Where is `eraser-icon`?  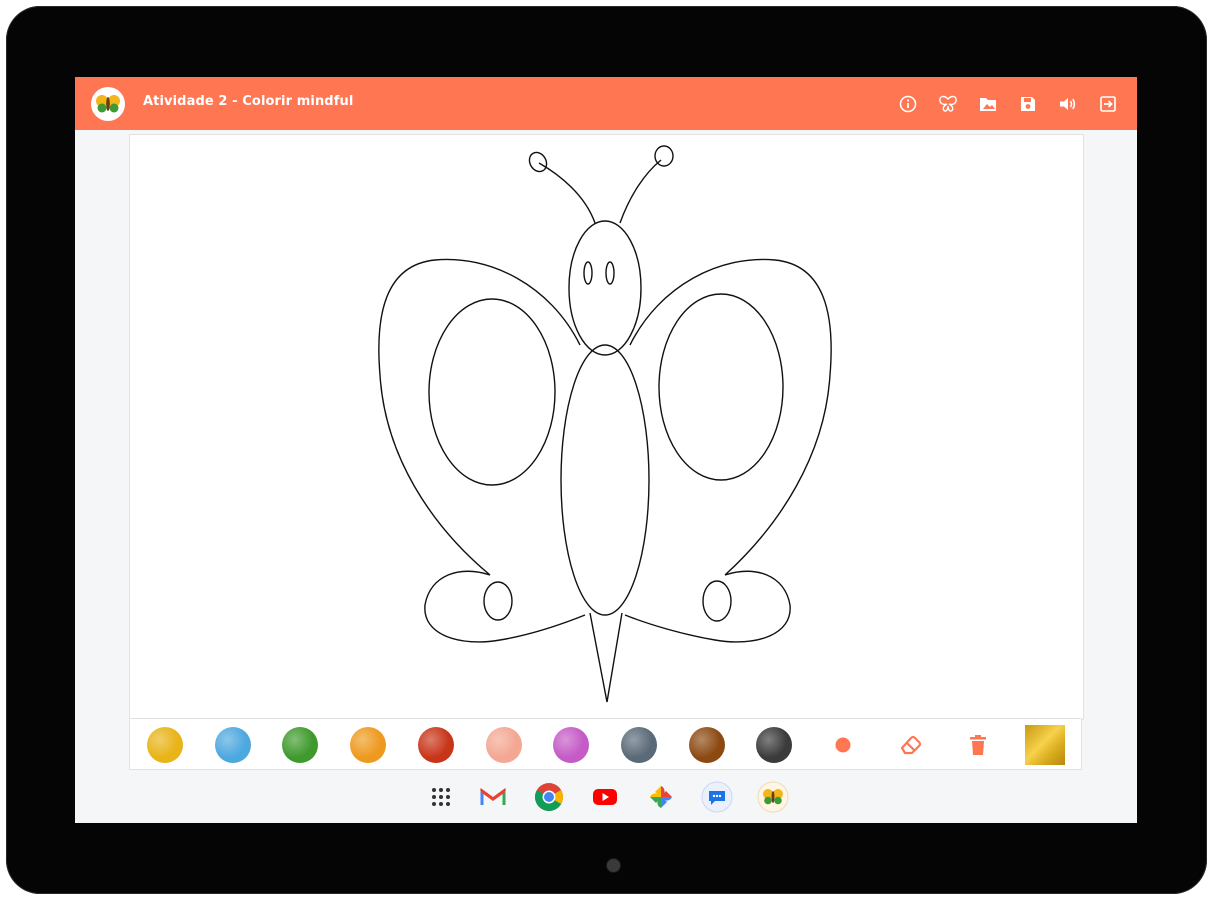 eraser-icon is located at coordinates (911, 745).